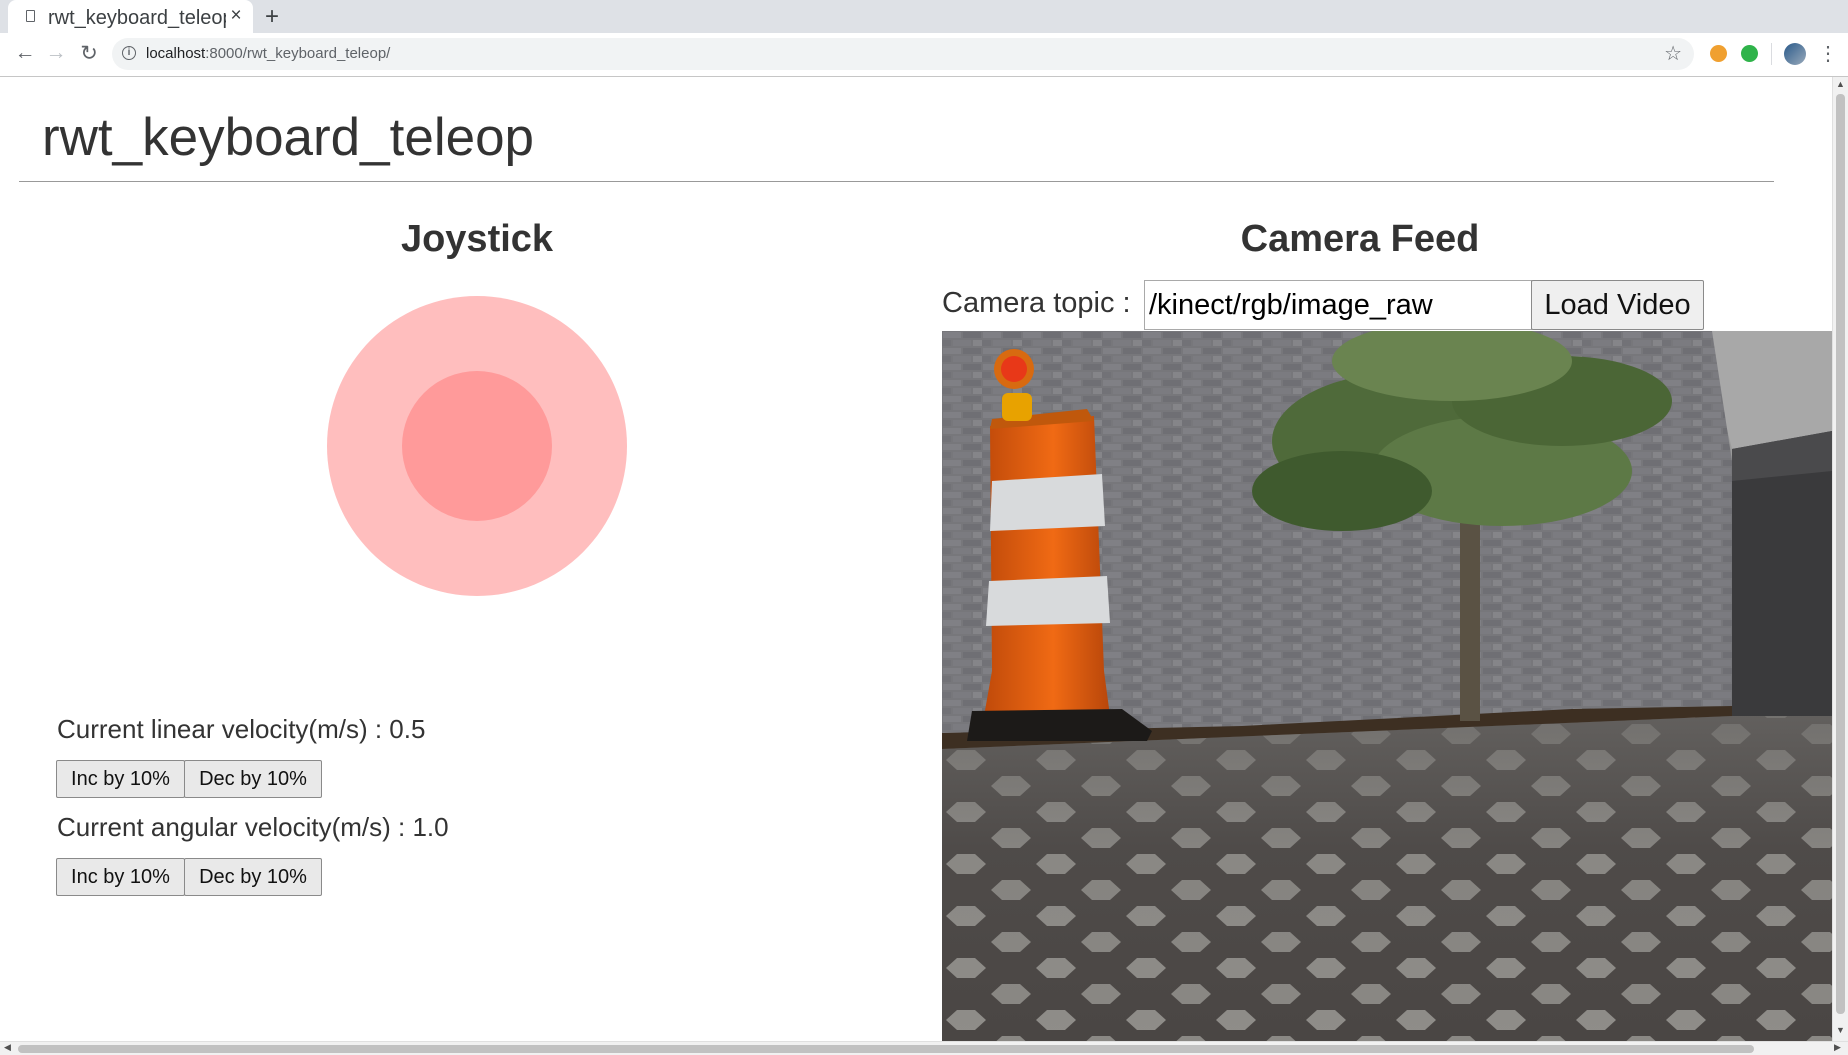 Image resolution: width=1848 pixels, height=1055 pixels. What do you see at coordinates (1840, 84) in the screenshot?
I see `scroll-up-icon: ▲` at bounding box center [1840, 84].